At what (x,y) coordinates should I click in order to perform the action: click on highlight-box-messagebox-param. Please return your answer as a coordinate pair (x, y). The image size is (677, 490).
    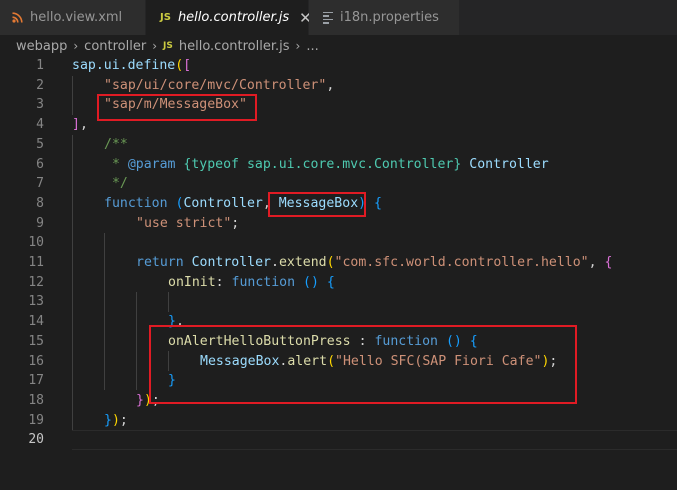
    Looking at the image, I should click on (317, 204).